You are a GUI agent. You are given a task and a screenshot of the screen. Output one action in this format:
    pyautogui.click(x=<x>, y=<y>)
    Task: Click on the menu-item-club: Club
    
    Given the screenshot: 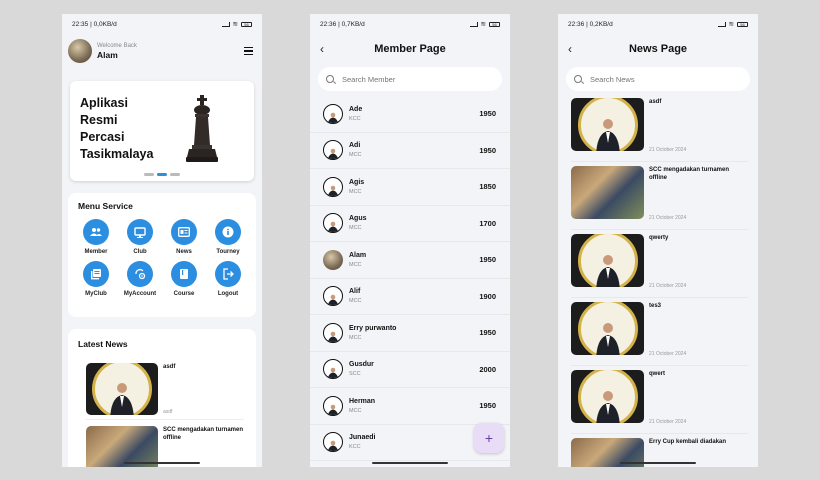 What is the action you would take?
    pyautogui.click(x=140, y=237)
    